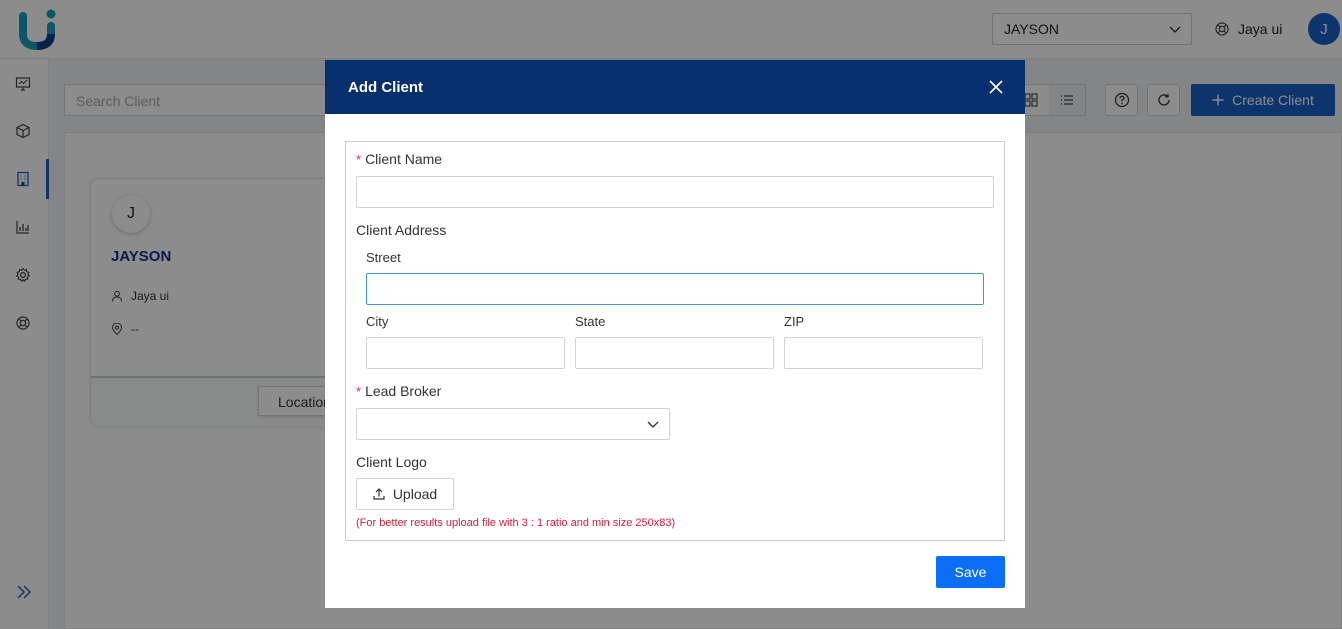 This screenshot has height=629, width=1342. I want to click on client-name-input, so click(675, 192).